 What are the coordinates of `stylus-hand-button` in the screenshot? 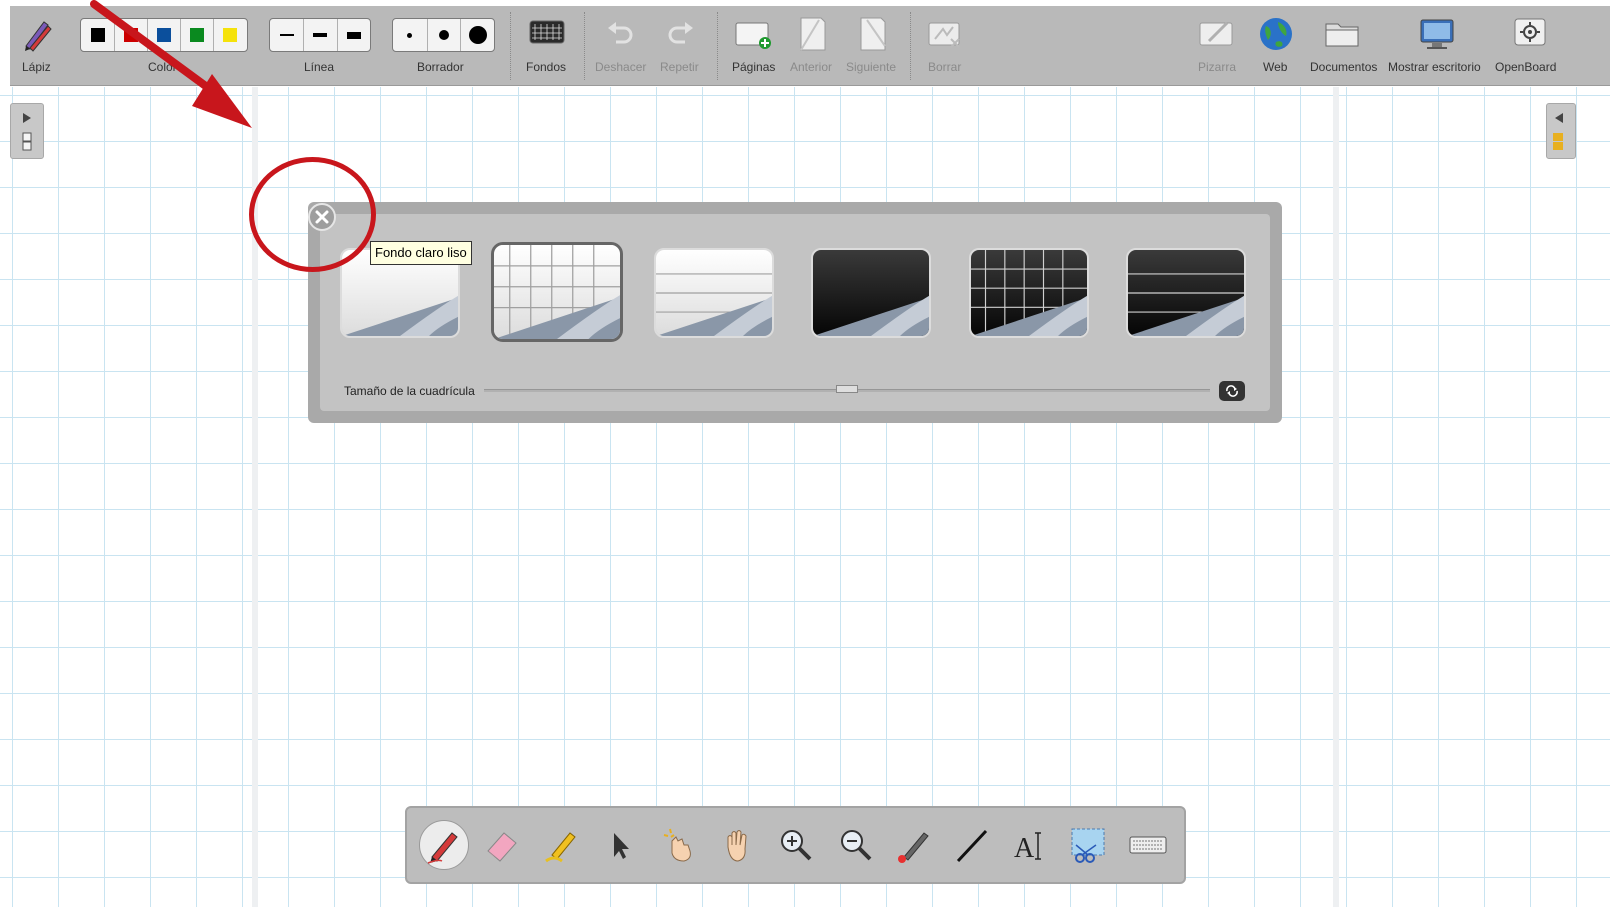 It's located at (738, 845).